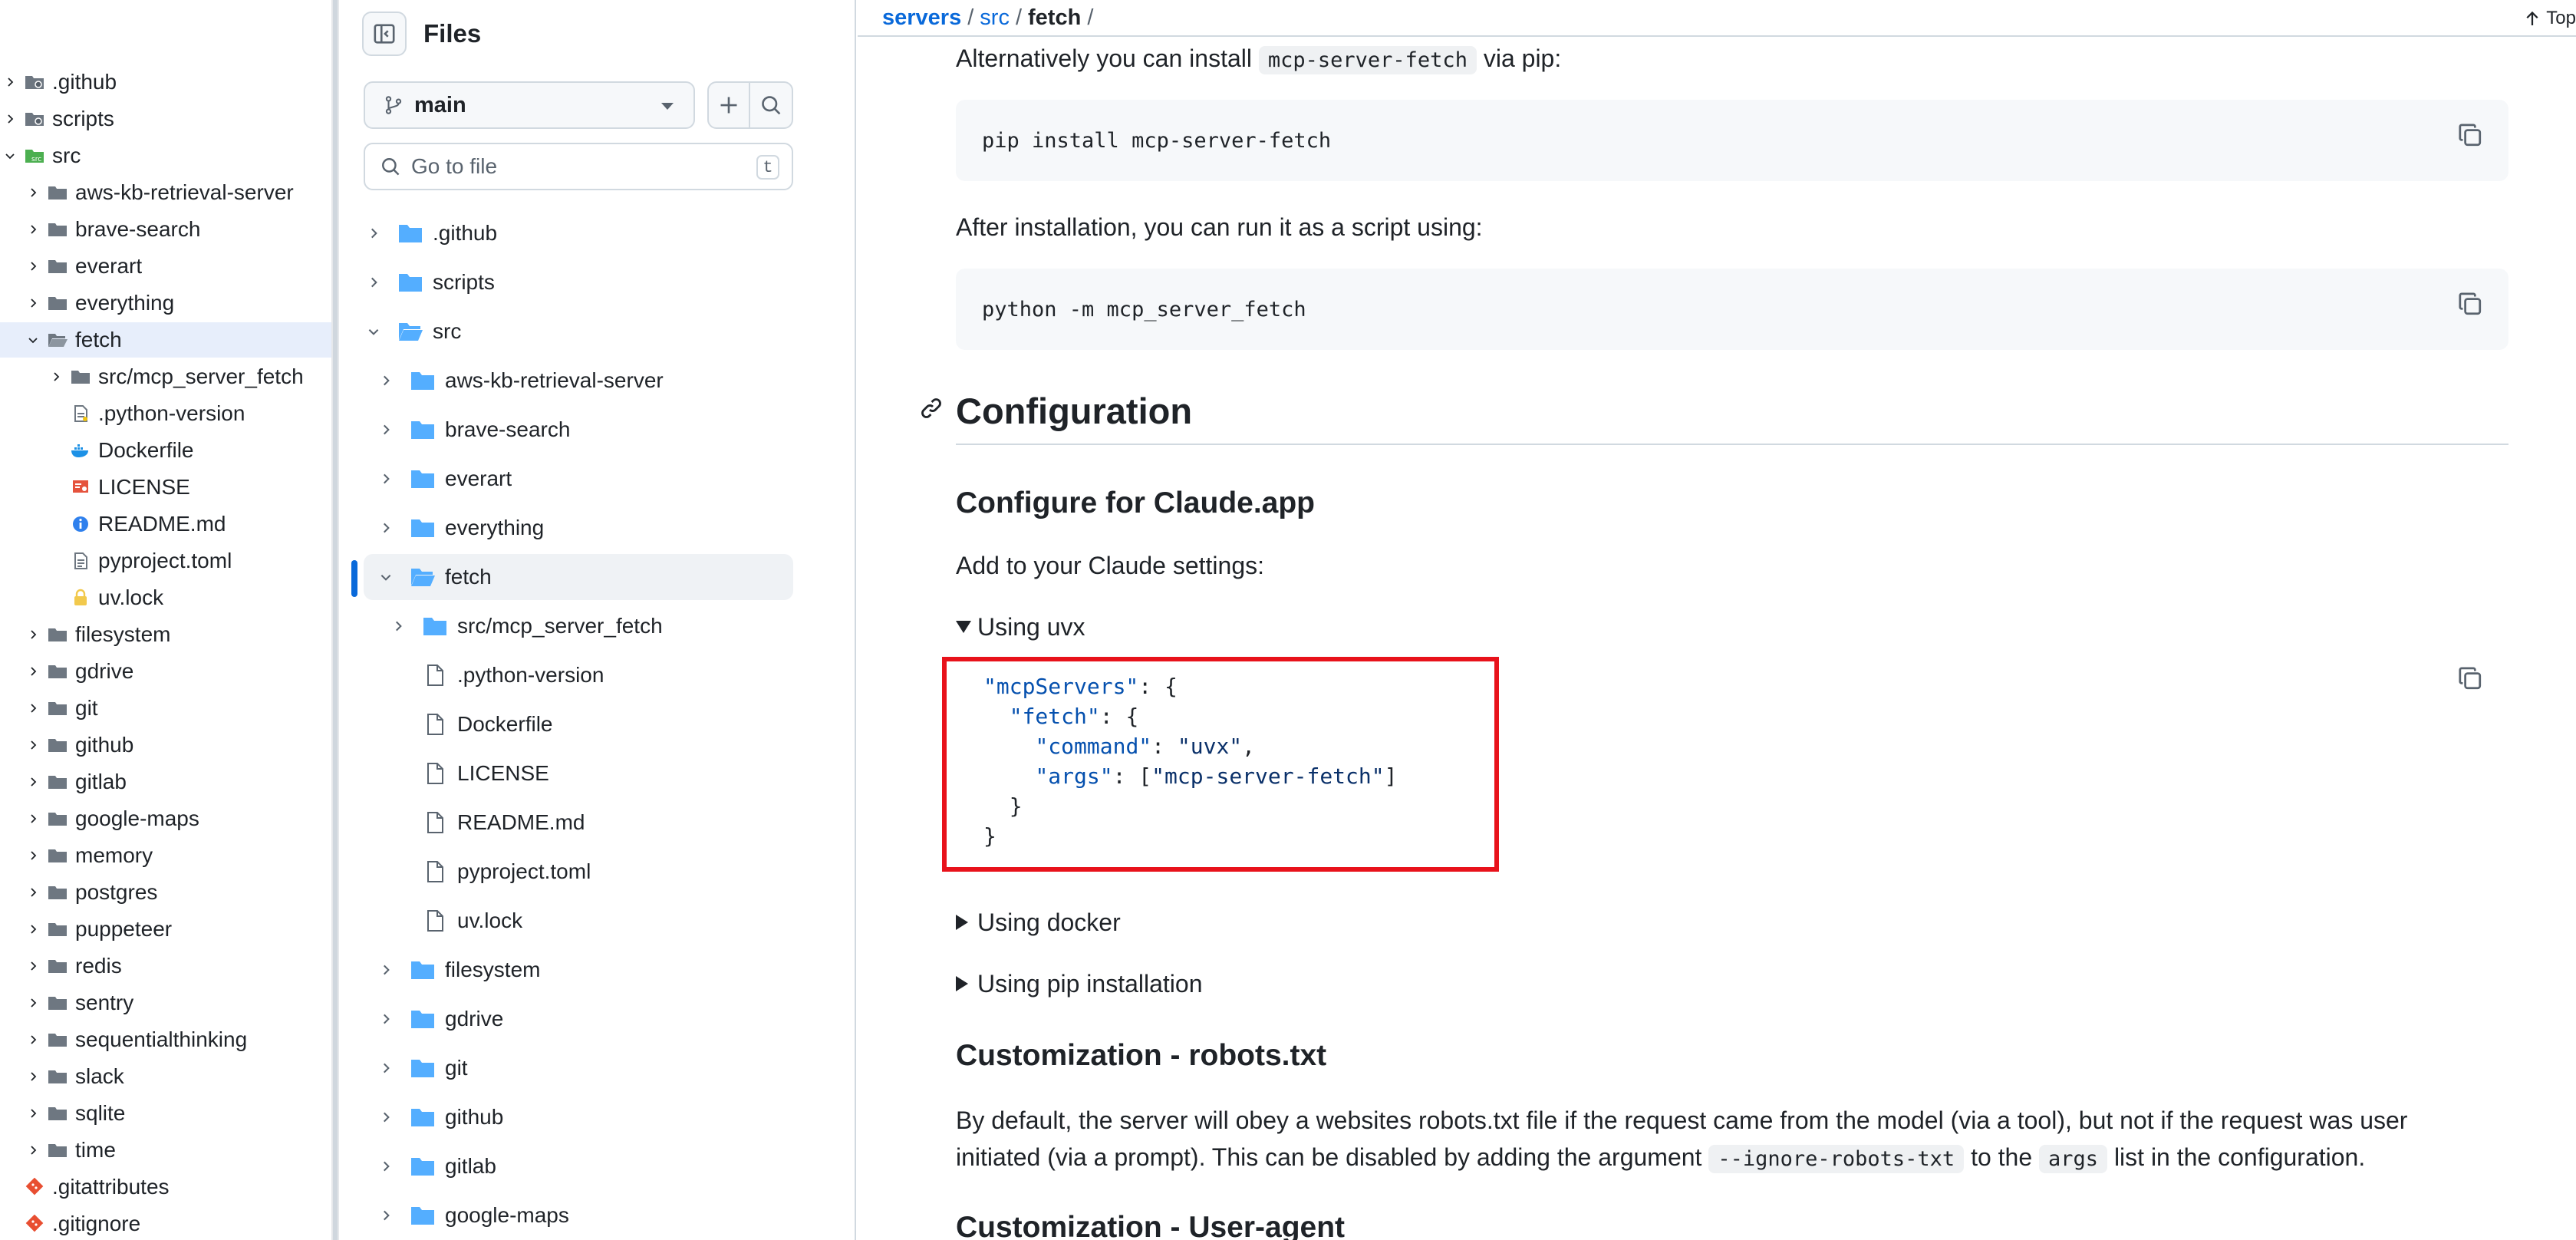 The image size is (2576, 1240). What do you see at coordinates (335, 620) in the screenshot?
I see `panel-divider` at bounding box center [335, 620].